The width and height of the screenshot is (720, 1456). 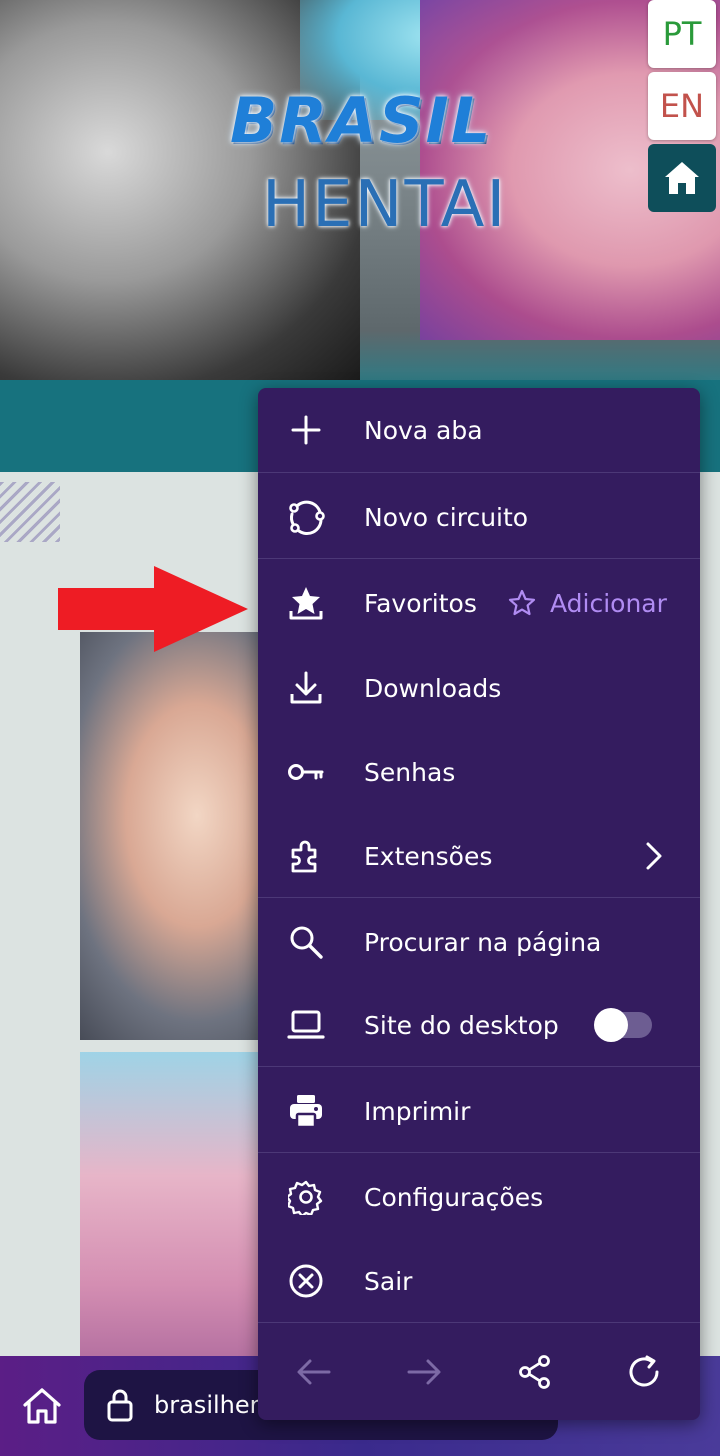 I want to click on back-arrow-icon, so click(x=314, y=1372).